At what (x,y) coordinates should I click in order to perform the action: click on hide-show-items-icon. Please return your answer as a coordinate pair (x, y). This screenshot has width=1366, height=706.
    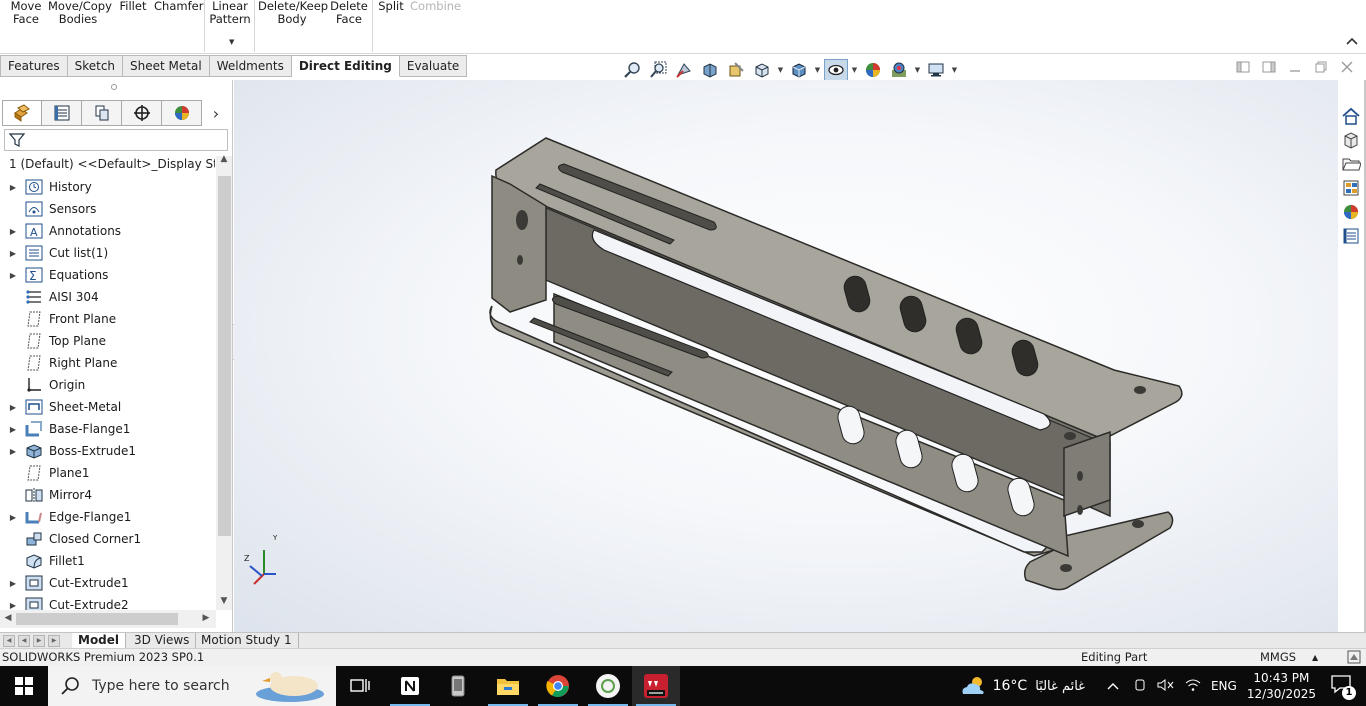
    Looking at the image, I should click on (836, 70).